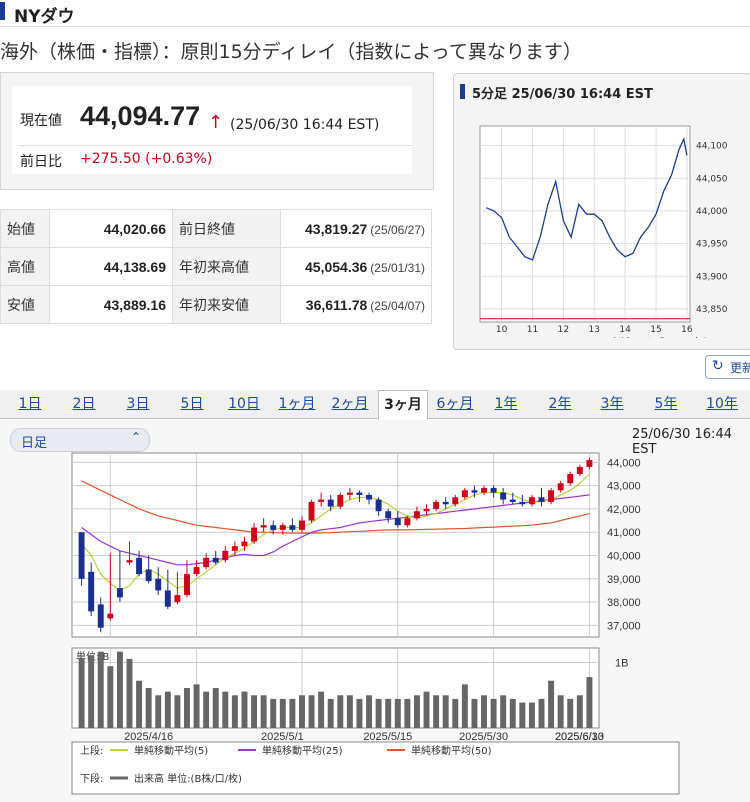 The height and width of the screenshot is (802, 750). I want to click on open-label: 始値, so click(25, 228).